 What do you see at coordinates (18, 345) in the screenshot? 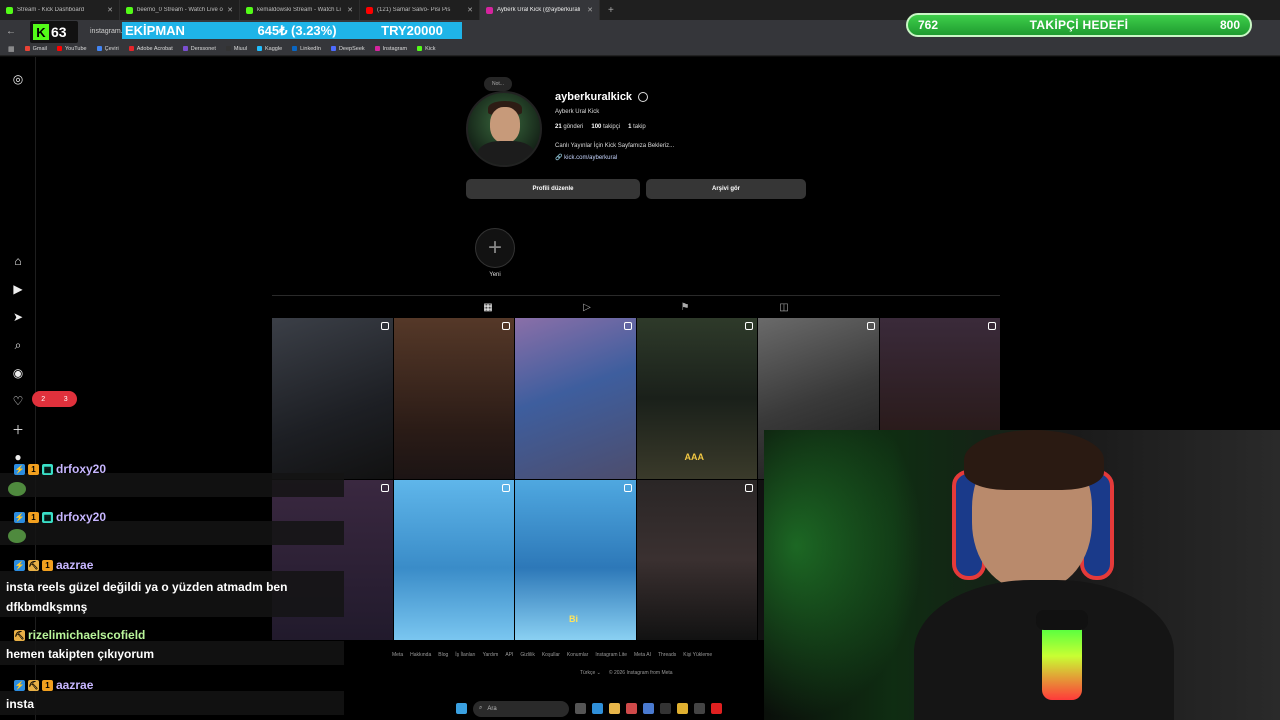
I see `search-icon: ⌕` at bounding box center [18, 345].